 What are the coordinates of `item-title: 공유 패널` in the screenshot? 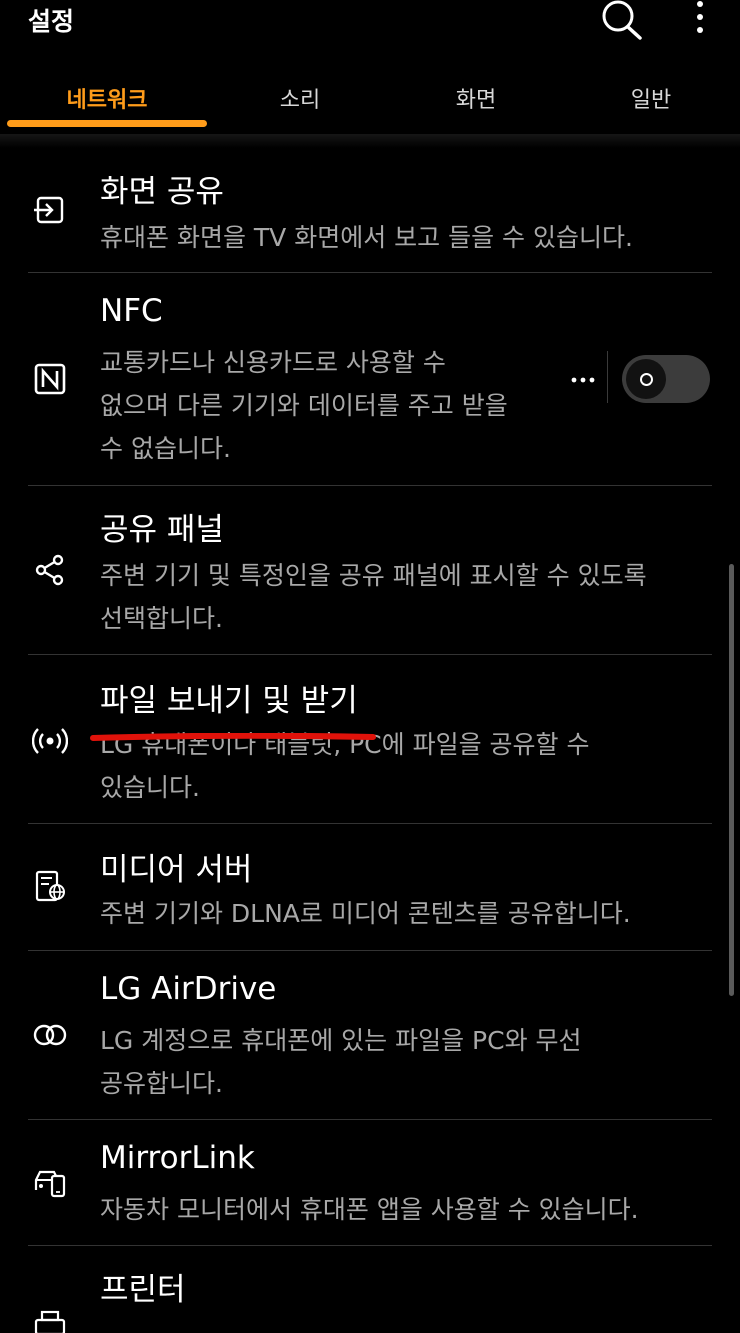 It's located at (162, 530).